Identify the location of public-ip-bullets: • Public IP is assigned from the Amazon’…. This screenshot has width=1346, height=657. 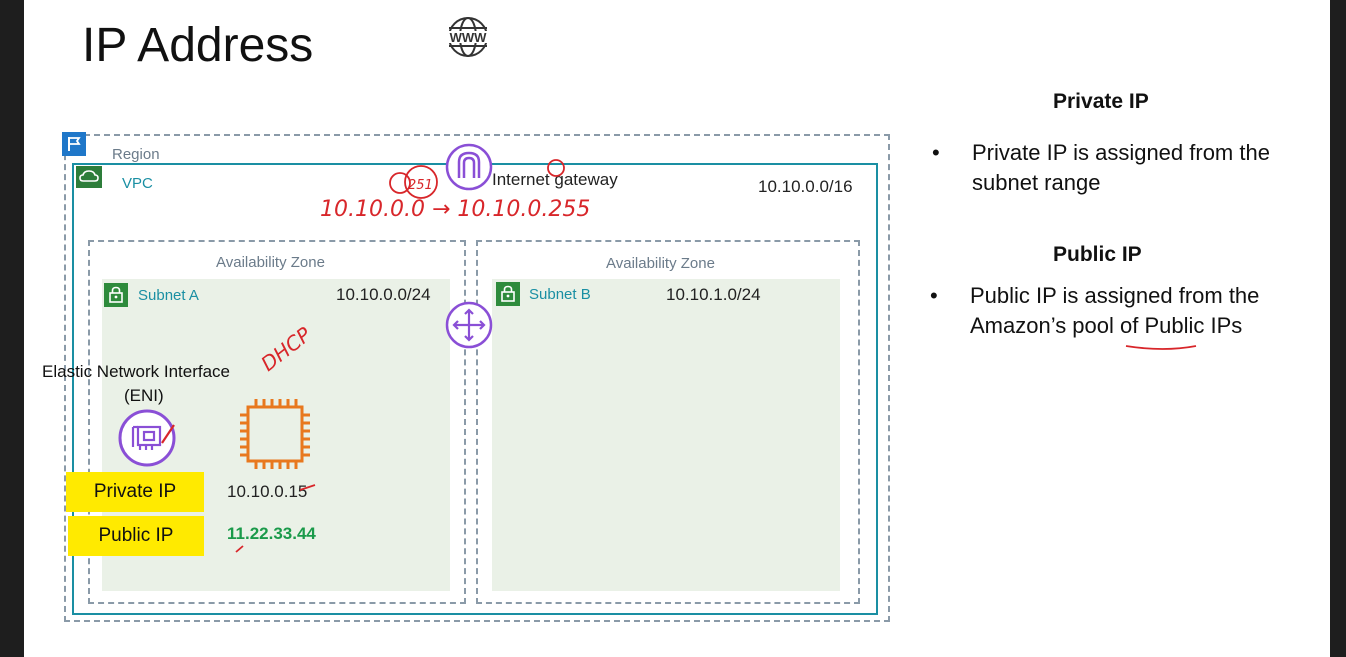
(1110, 311).